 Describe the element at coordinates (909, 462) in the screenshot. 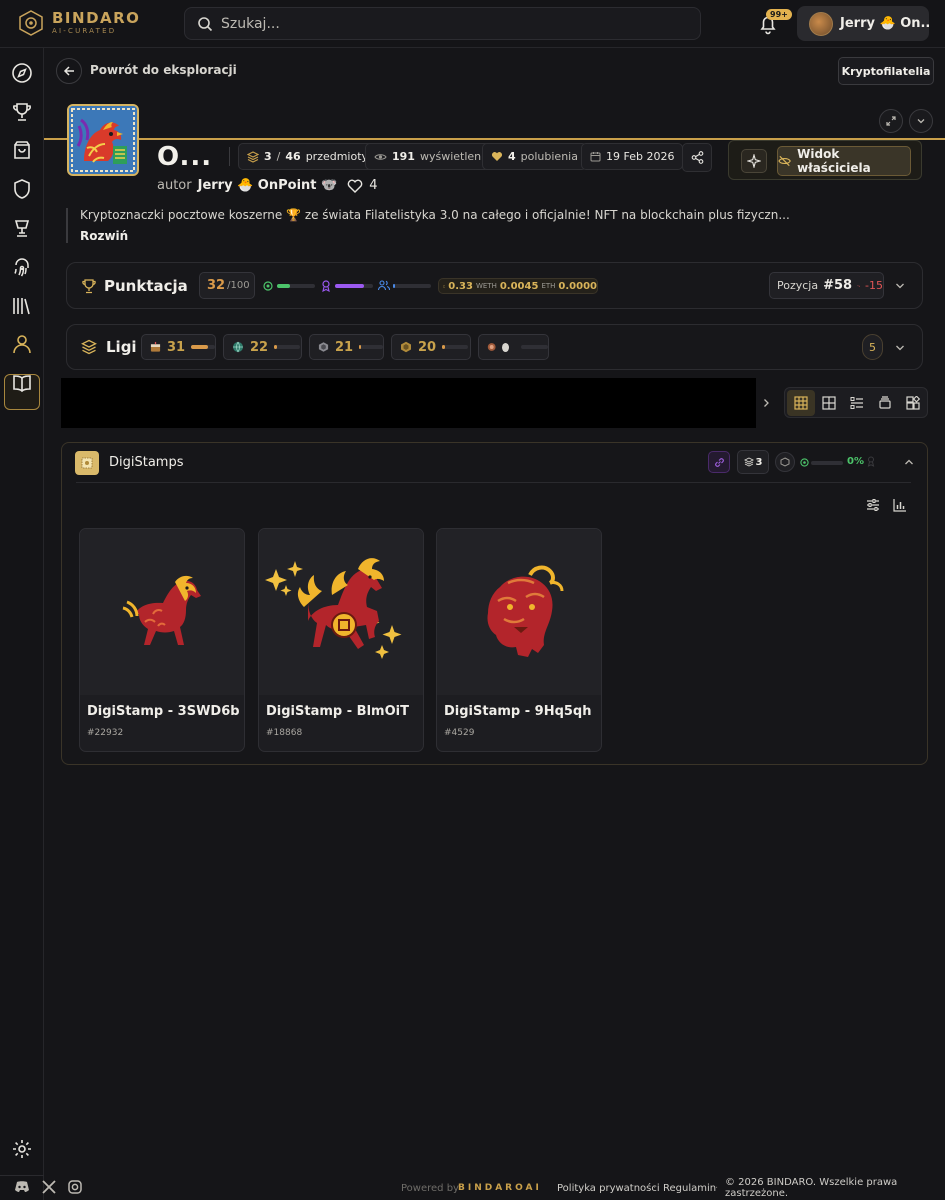

I see `chevron-up-icon` at that location.